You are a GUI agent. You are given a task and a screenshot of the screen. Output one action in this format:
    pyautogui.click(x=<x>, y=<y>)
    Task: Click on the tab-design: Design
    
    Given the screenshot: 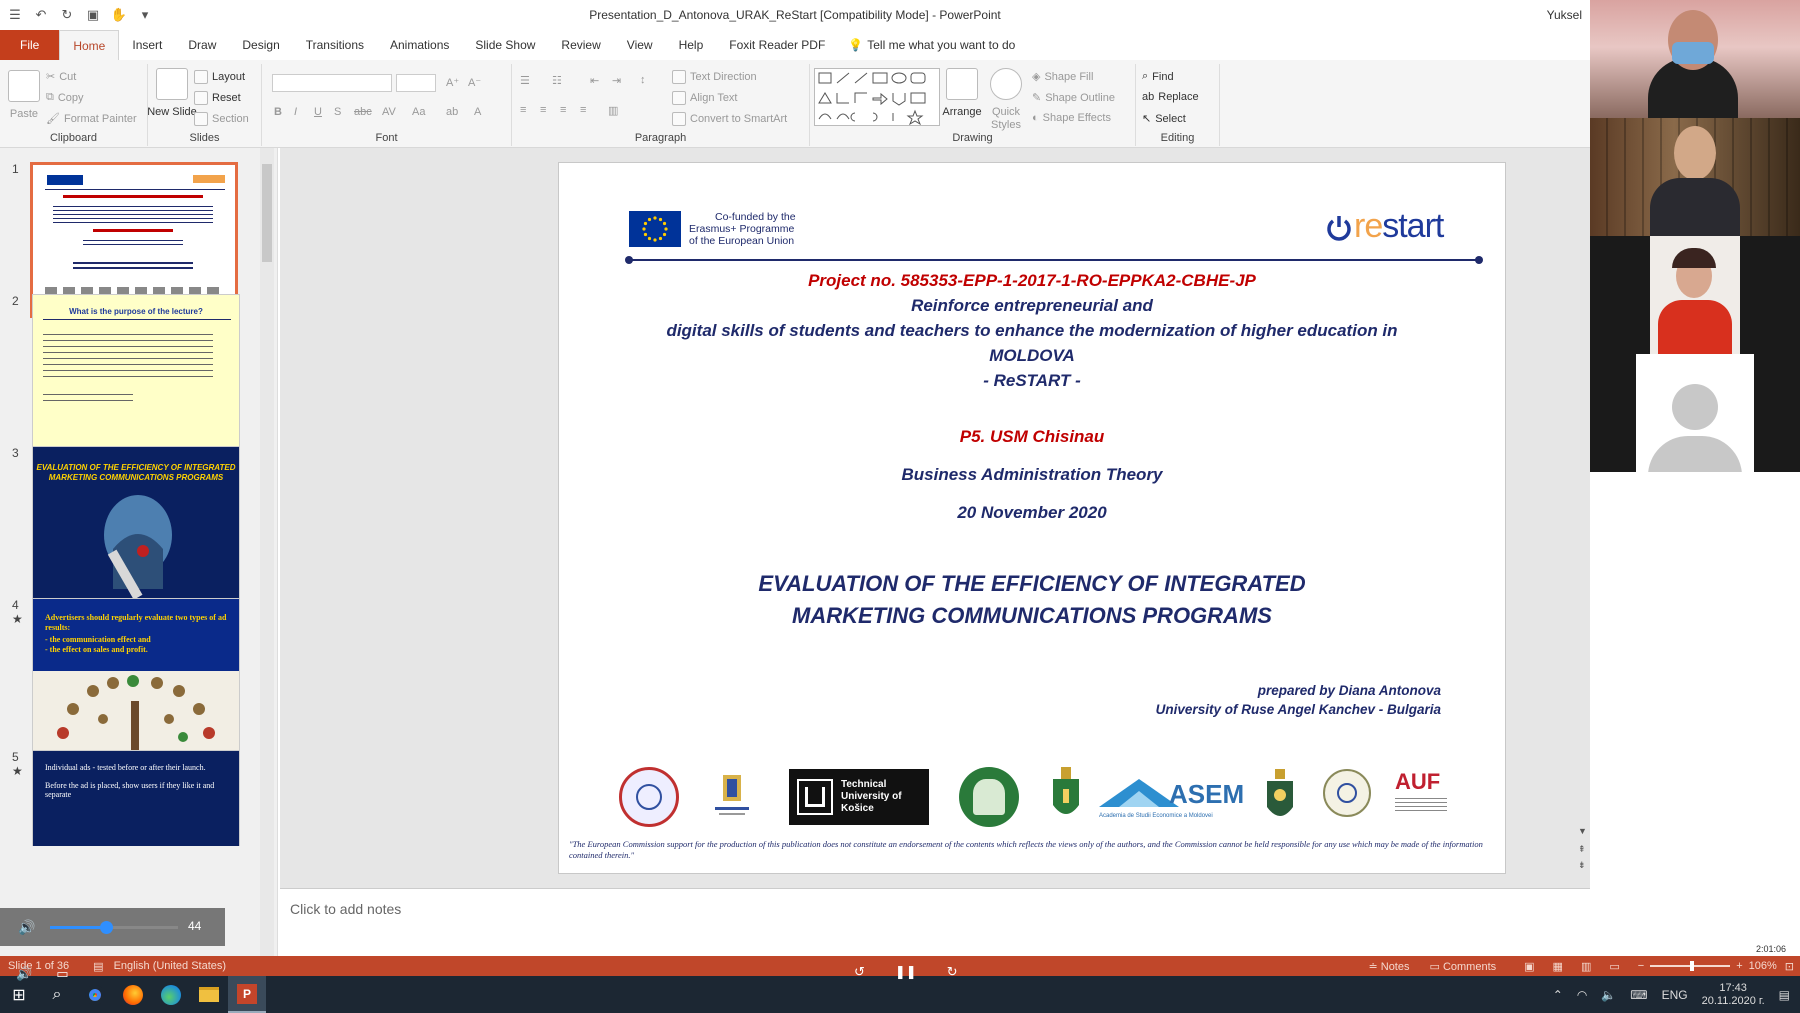 What is the action you would take?
    pyautogui.click(x=260, y=45)
    